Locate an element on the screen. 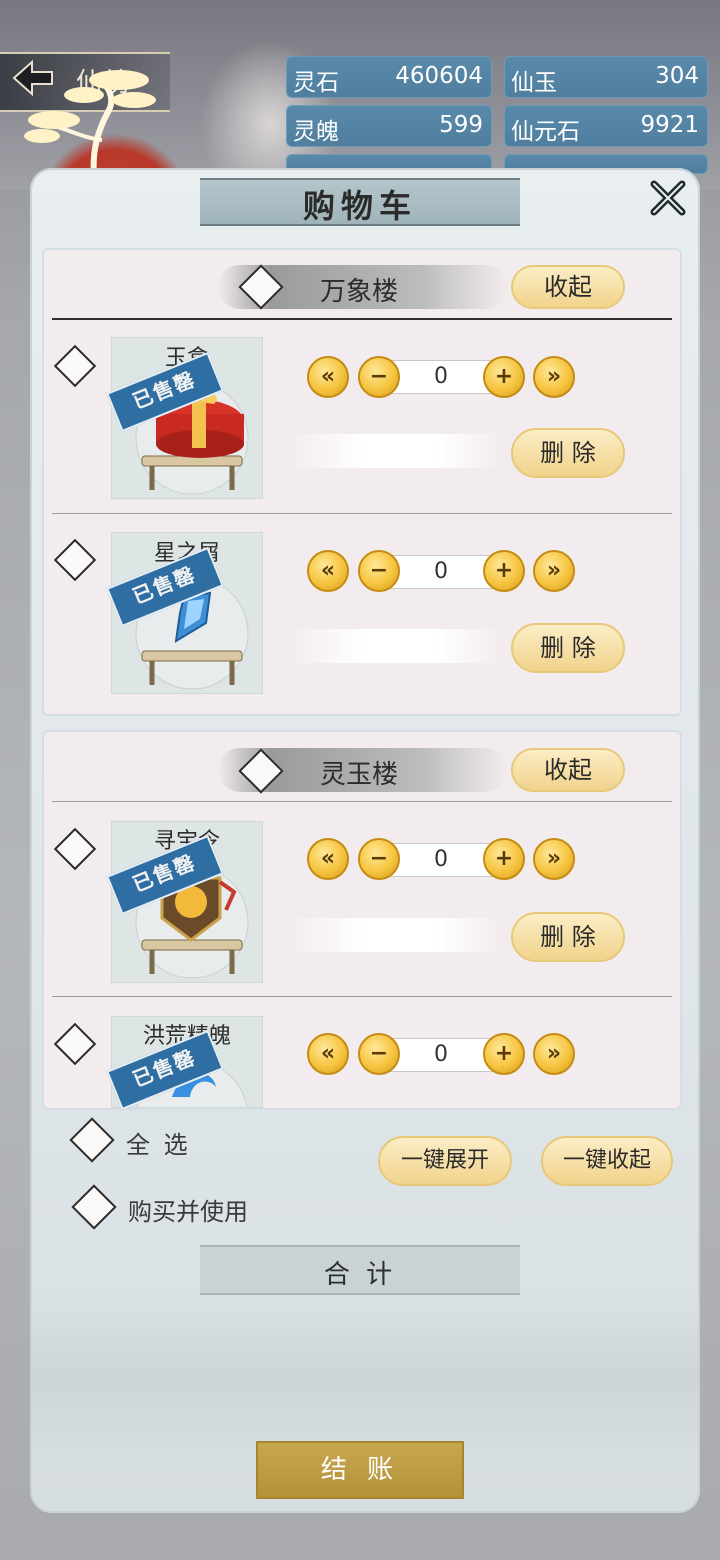  resource-value: 304 is located at coordinates (677, 76).